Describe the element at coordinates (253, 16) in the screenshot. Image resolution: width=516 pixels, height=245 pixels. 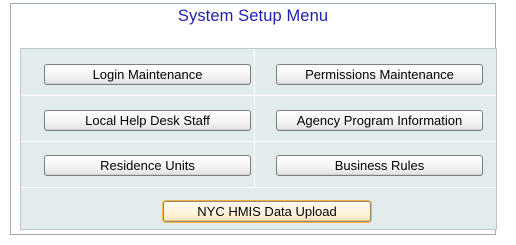
I see `menu-title: System Setup Menu` at that location.